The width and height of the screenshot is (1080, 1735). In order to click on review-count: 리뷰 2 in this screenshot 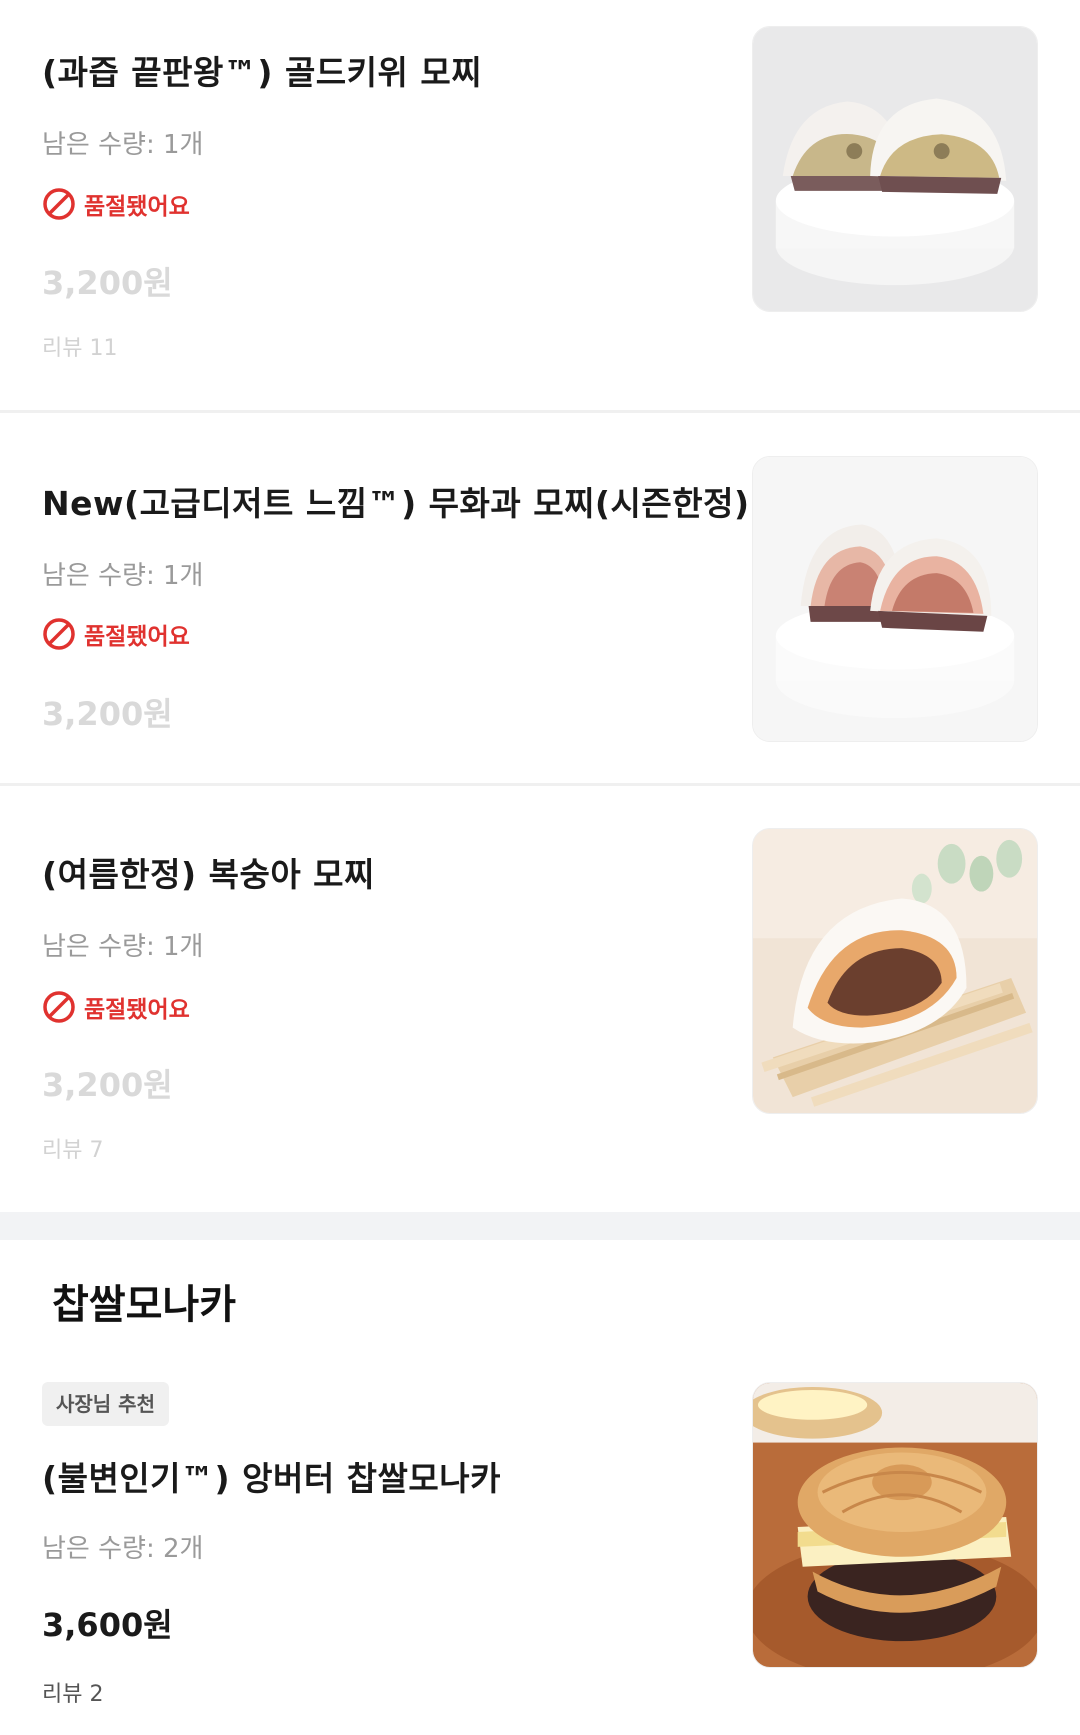, I will do `click(72, 1692)`.